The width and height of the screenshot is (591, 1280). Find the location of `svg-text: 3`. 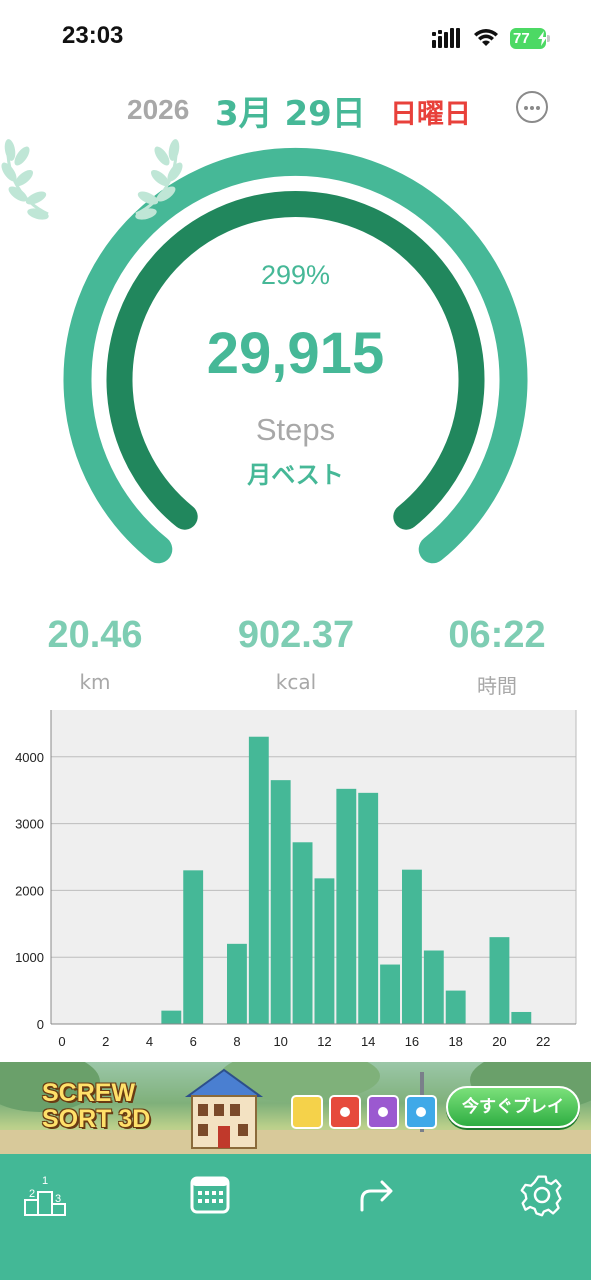

svg-text: 3 is located at coordinates (58, 1199).